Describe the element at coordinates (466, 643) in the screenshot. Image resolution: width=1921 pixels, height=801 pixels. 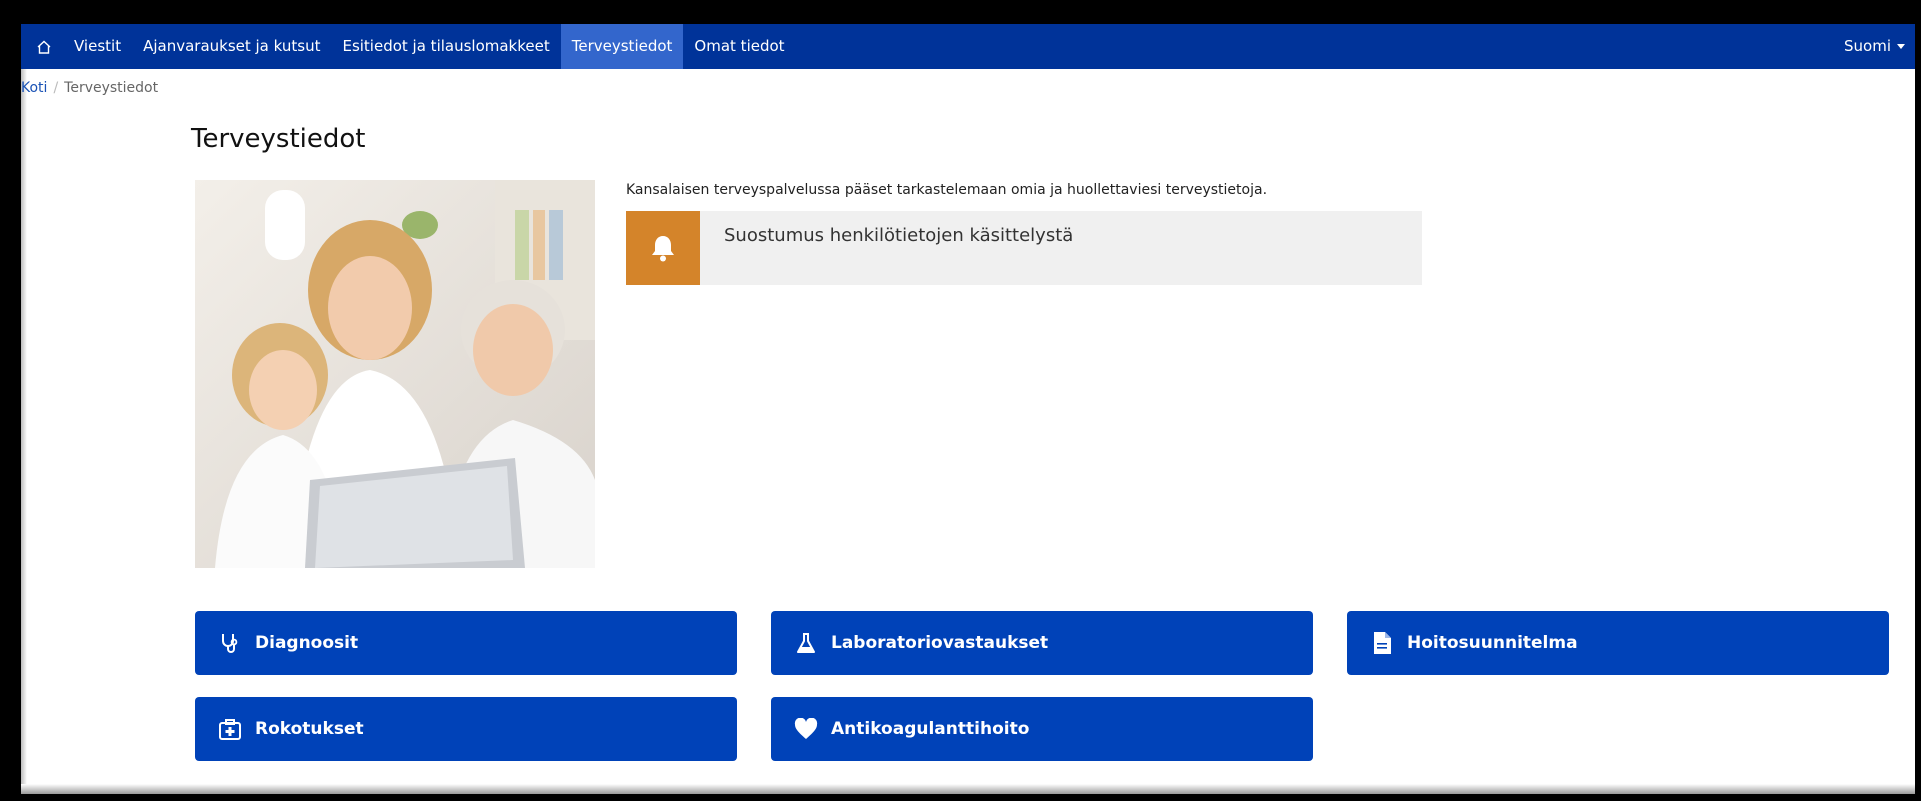
I see `tile-diagnoosit: Diagnoosit` at that location.